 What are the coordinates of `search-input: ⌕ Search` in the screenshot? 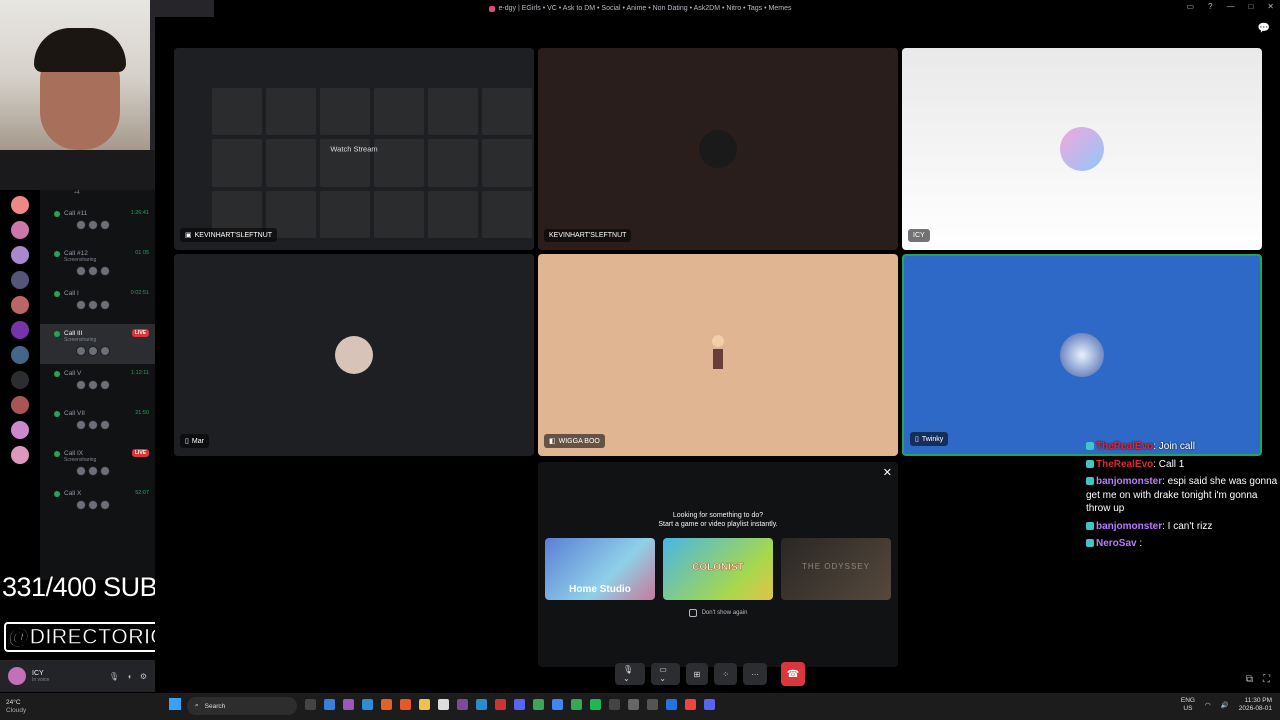 It's located at (242, 706).